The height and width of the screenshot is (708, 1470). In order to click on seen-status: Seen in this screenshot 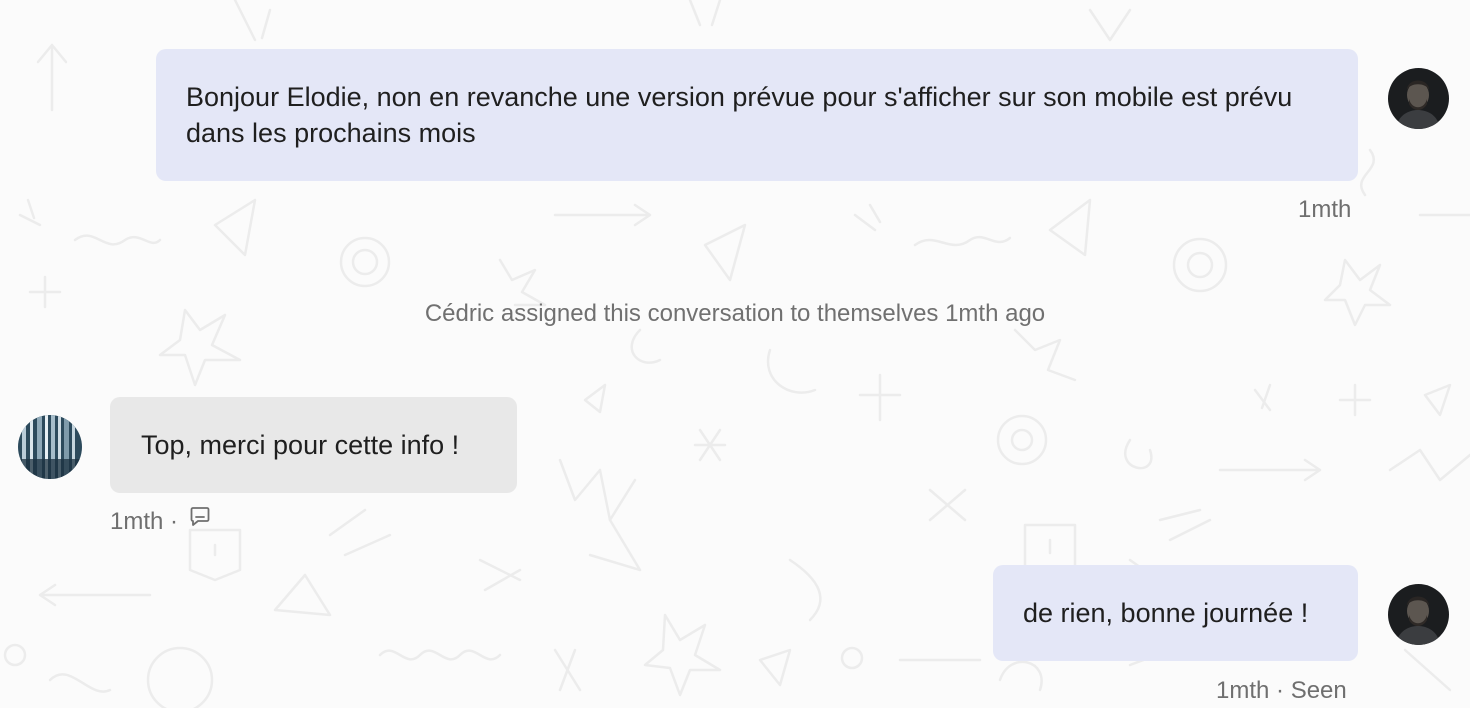, I will do `click(1318, 690)`.